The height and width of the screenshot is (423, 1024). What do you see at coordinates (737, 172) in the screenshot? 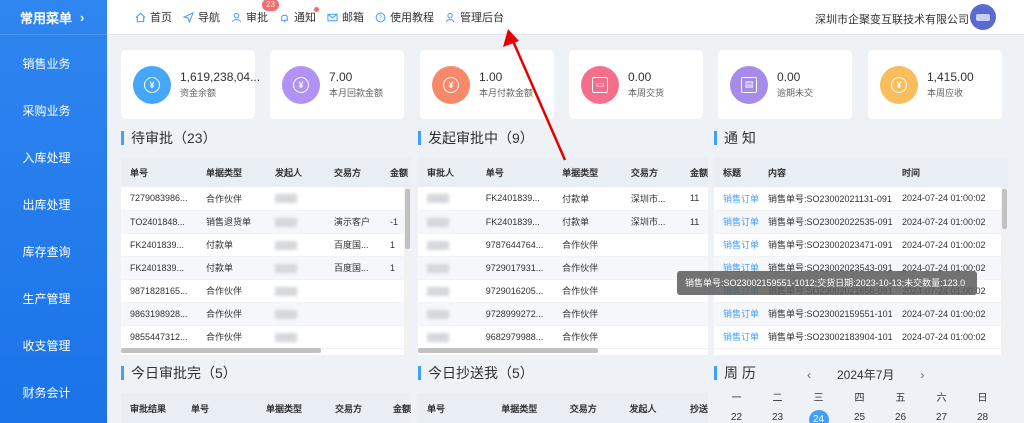
I see `column-header: 标题` at bounding box center [737, 172].